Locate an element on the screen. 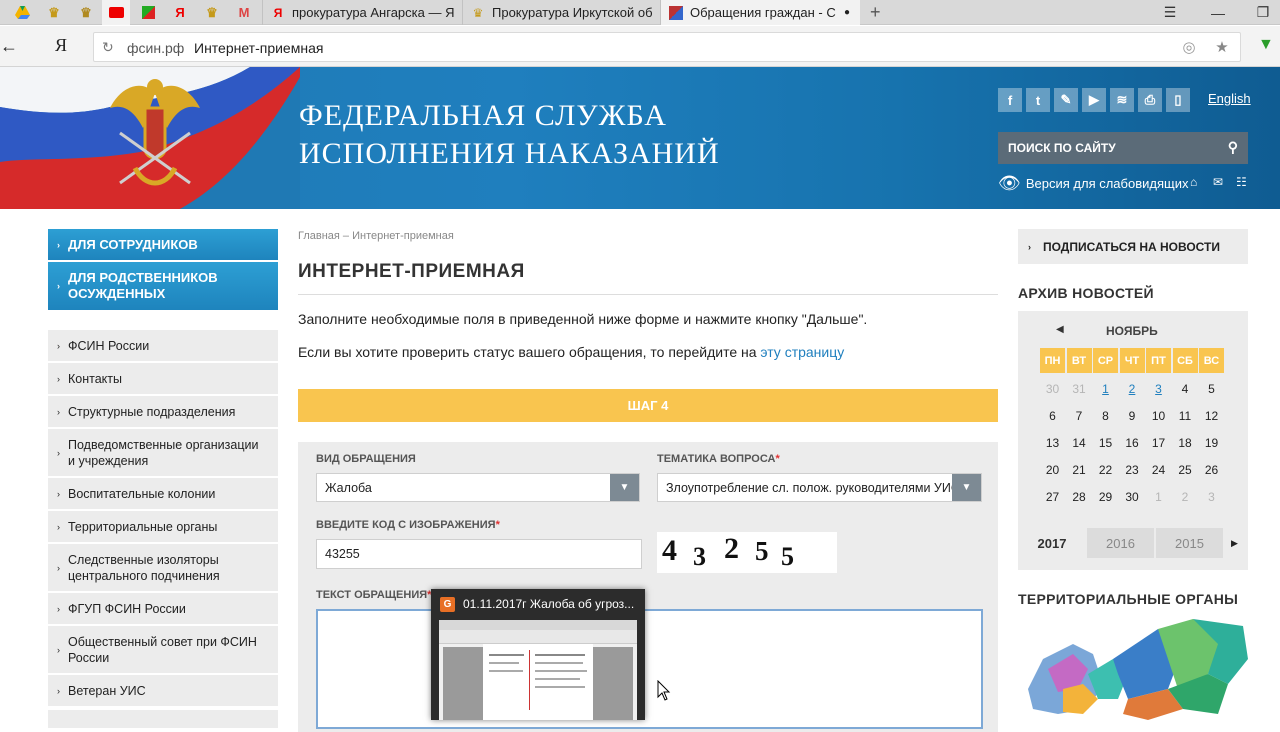 The image size is (1280, 732). nav-label: Воспитательные колонии is located at coordinates (142, 493).